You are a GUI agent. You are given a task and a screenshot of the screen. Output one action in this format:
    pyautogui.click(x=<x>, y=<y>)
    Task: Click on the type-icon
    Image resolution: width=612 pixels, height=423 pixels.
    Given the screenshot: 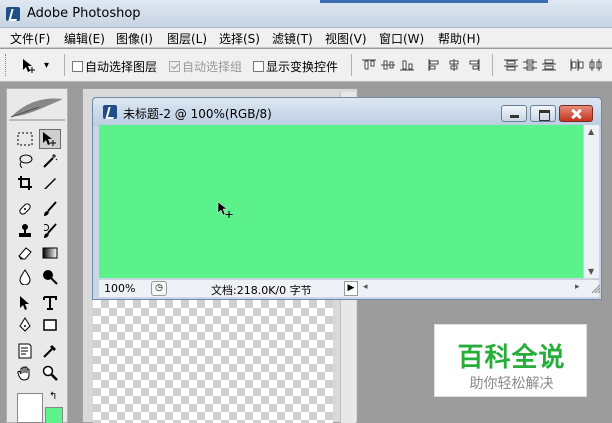 What is the action you would take?
    pyautogui.click(x=50, y=303)
    